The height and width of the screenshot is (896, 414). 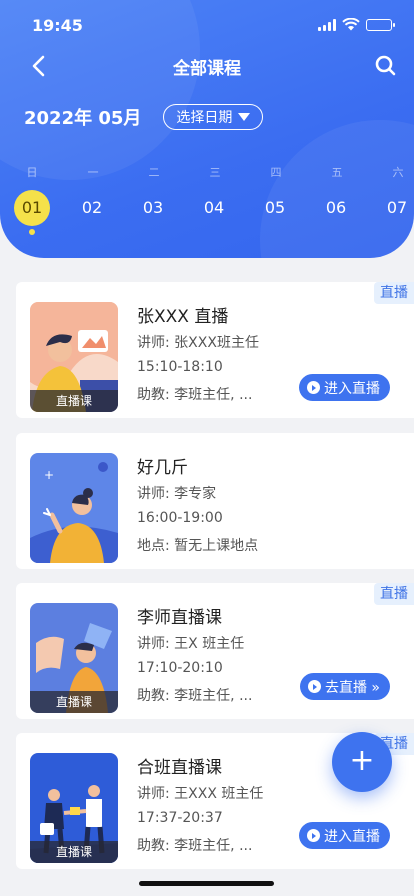 I want to click on wifi-icon, so click(x=351, y=24).